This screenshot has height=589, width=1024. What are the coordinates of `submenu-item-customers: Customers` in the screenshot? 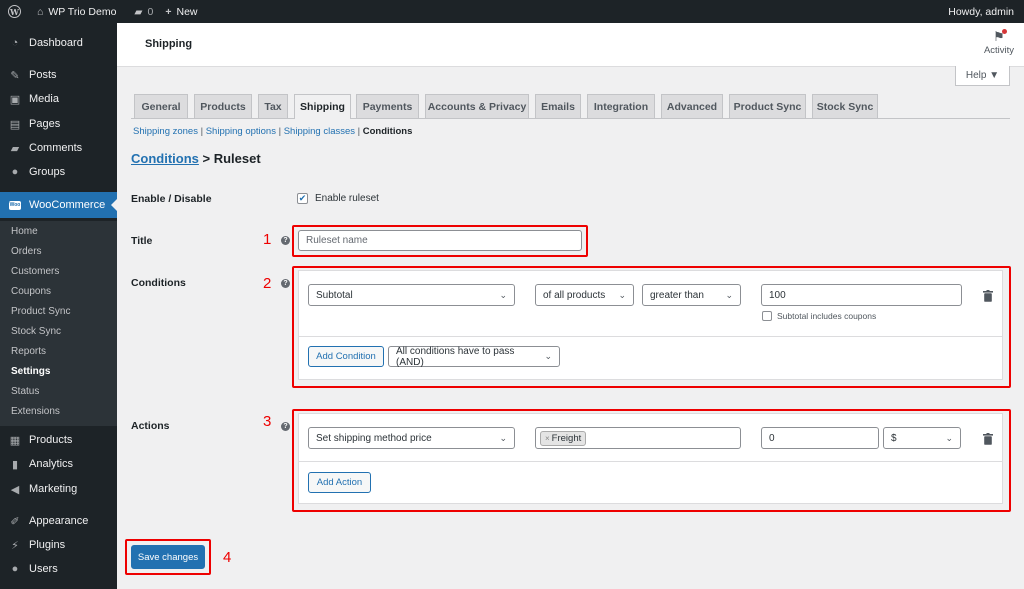 It's located at (35, 271).